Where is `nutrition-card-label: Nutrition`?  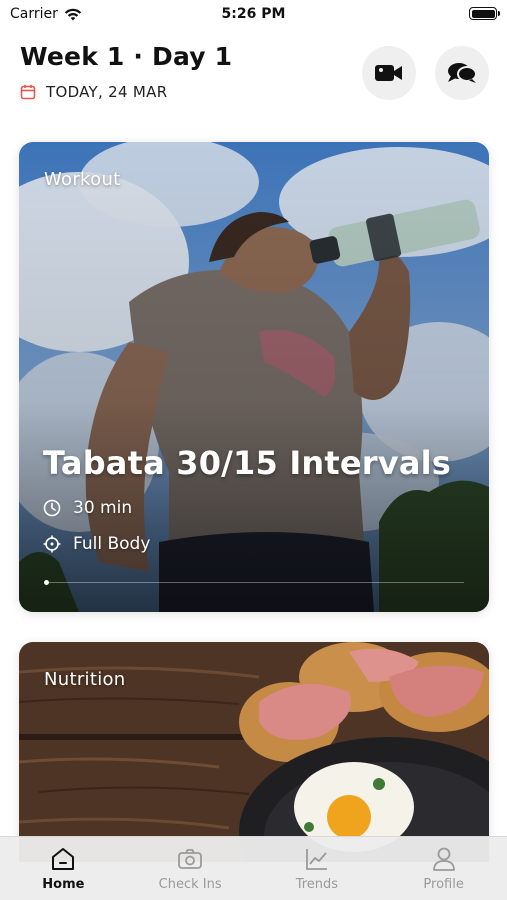 nutrition-card-label: Nutrition is located at coordinates (85, 679).